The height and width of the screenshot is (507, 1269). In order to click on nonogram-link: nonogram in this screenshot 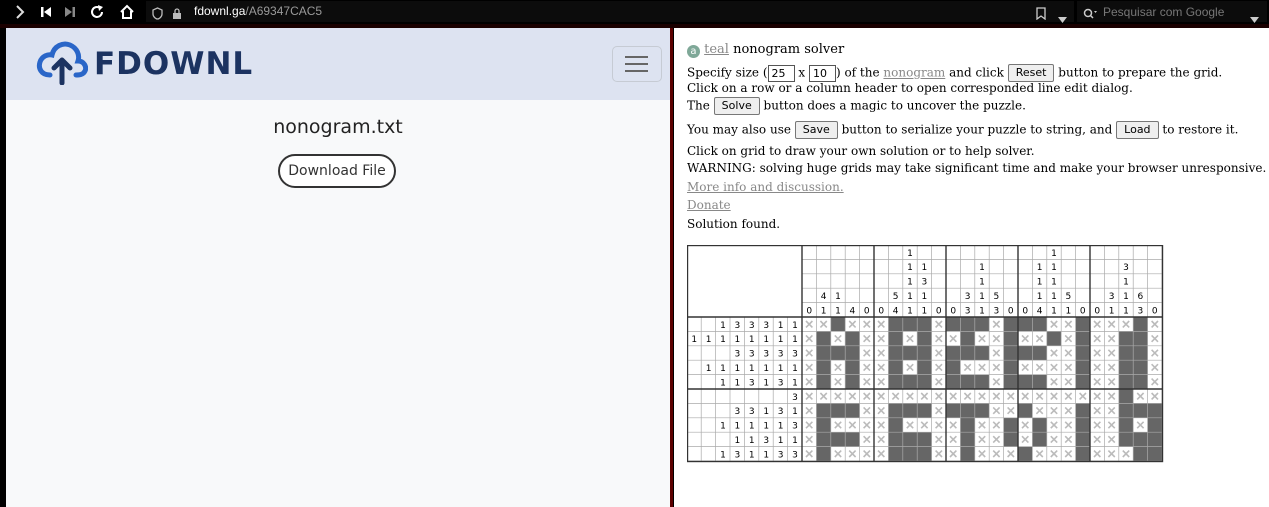, I will do `click(914, 73)`.